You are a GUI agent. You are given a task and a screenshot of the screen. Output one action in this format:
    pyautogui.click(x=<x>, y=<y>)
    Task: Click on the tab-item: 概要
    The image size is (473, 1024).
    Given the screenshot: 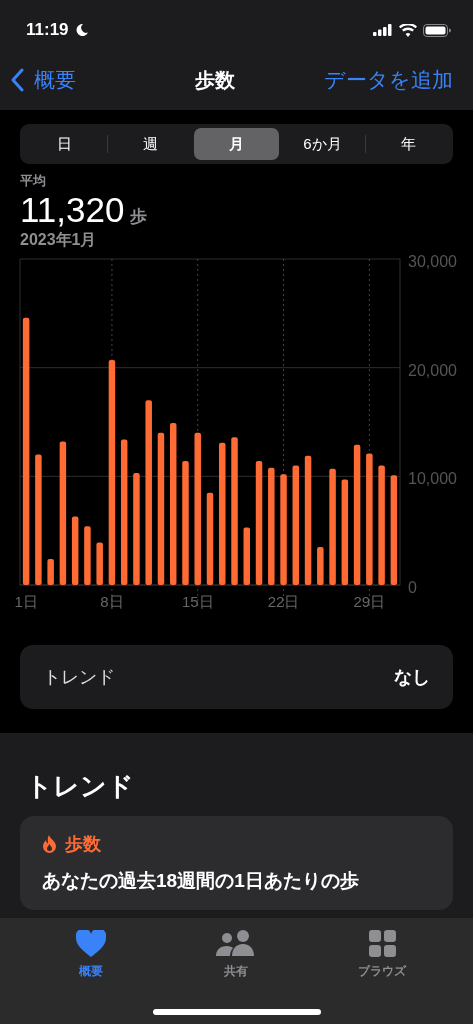 What is the action you would take?
    pyautogui.click(x=90, y=953)
    